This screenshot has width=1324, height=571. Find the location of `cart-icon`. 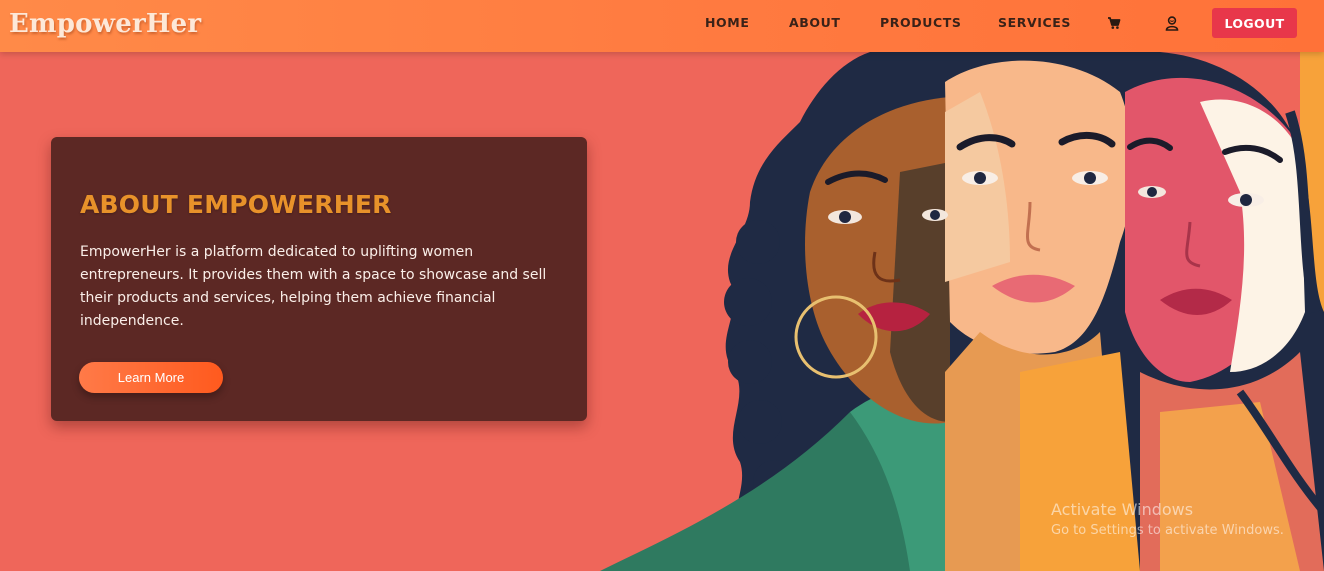

cart-icon is located at coordinates (1114, 23).